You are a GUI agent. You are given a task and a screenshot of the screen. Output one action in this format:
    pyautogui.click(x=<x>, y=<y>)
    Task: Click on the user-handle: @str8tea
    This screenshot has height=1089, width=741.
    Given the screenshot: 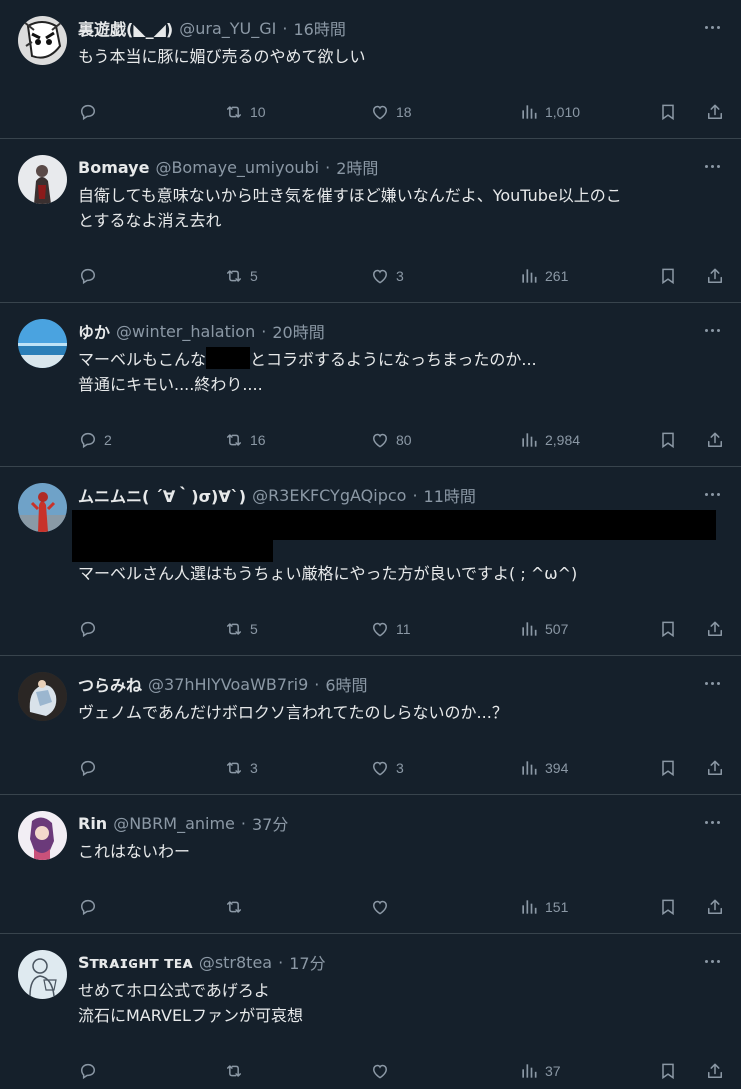 What is the action you would take?
    pyautogui.click(x=235, y=962)
    